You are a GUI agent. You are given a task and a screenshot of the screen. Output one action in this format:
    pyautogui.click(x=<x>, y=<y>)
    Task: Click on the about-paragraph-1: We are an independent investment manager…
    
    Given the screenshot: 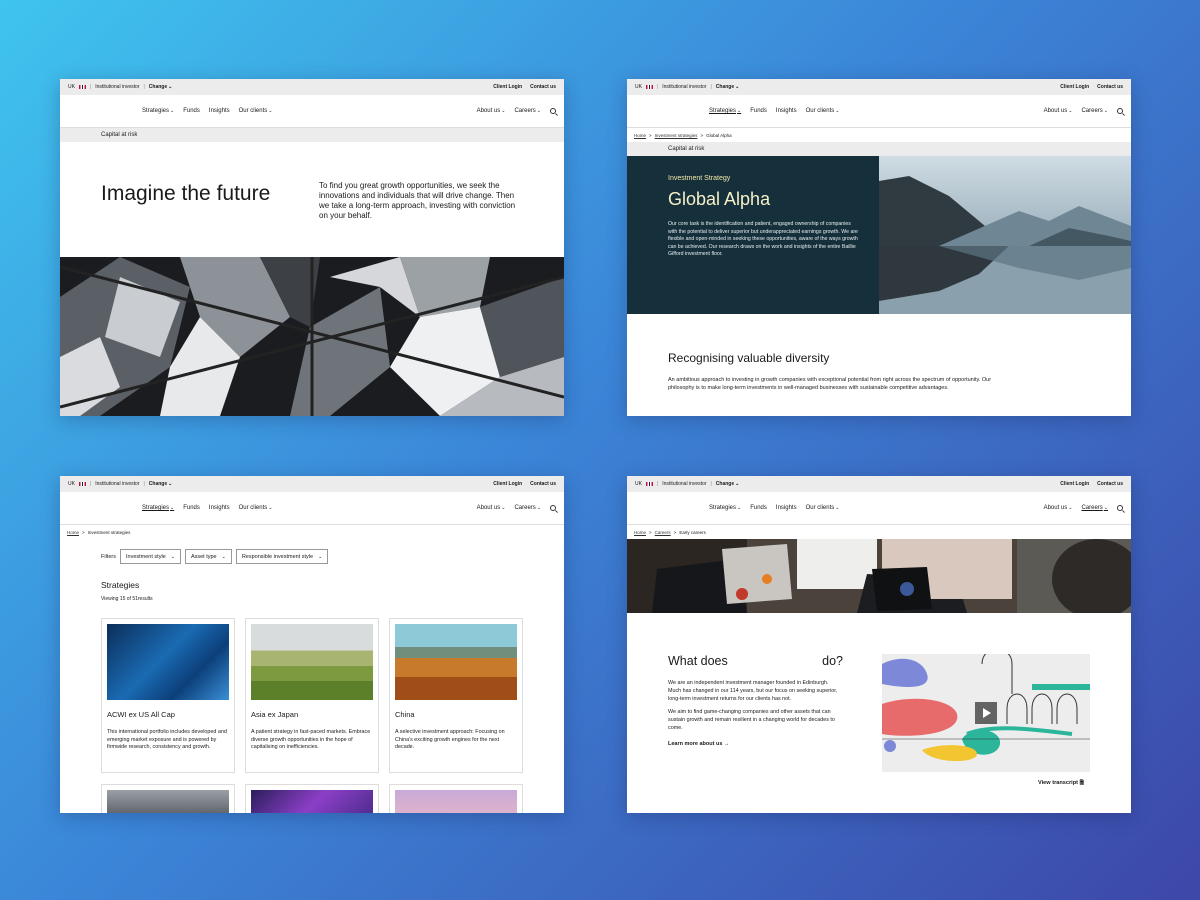 What is the action you would take?
    pyautogui.click(x=753, y=691)
    